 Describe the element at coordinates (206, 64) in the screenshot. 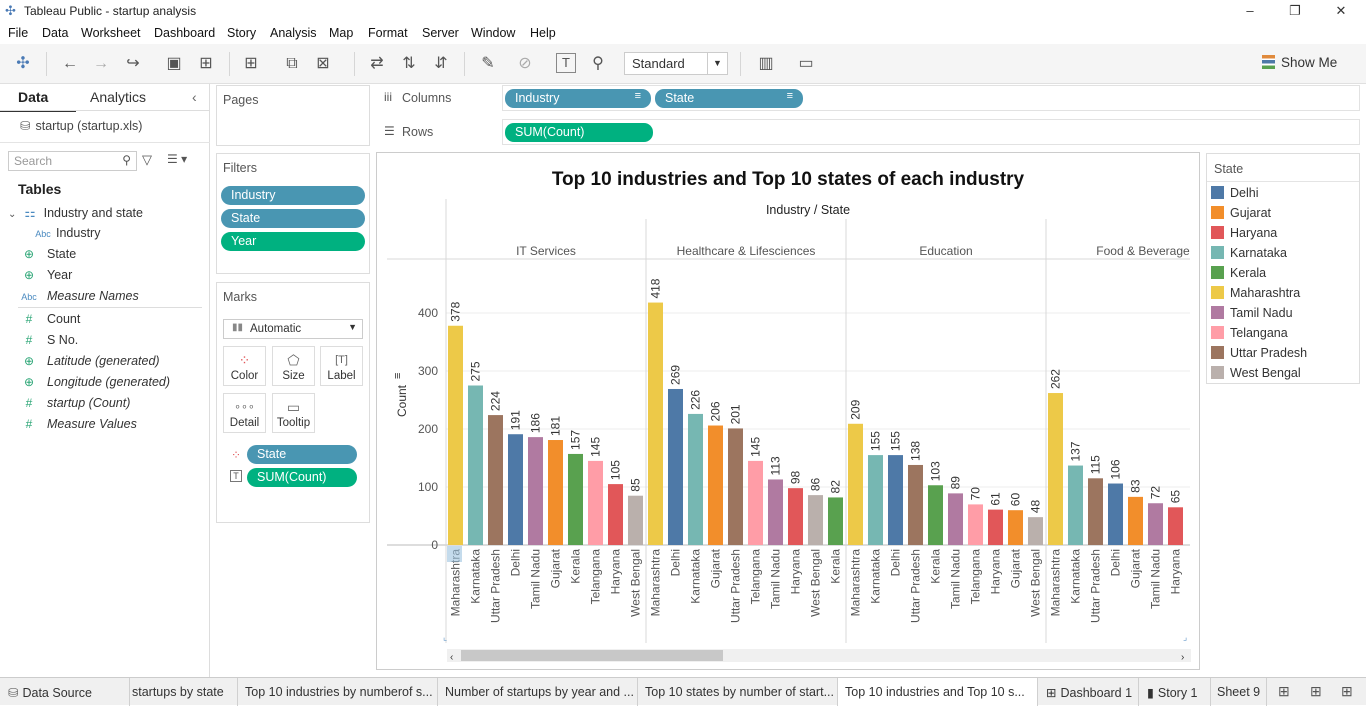

I see `new-datasource-icon: ⊞` at that location.